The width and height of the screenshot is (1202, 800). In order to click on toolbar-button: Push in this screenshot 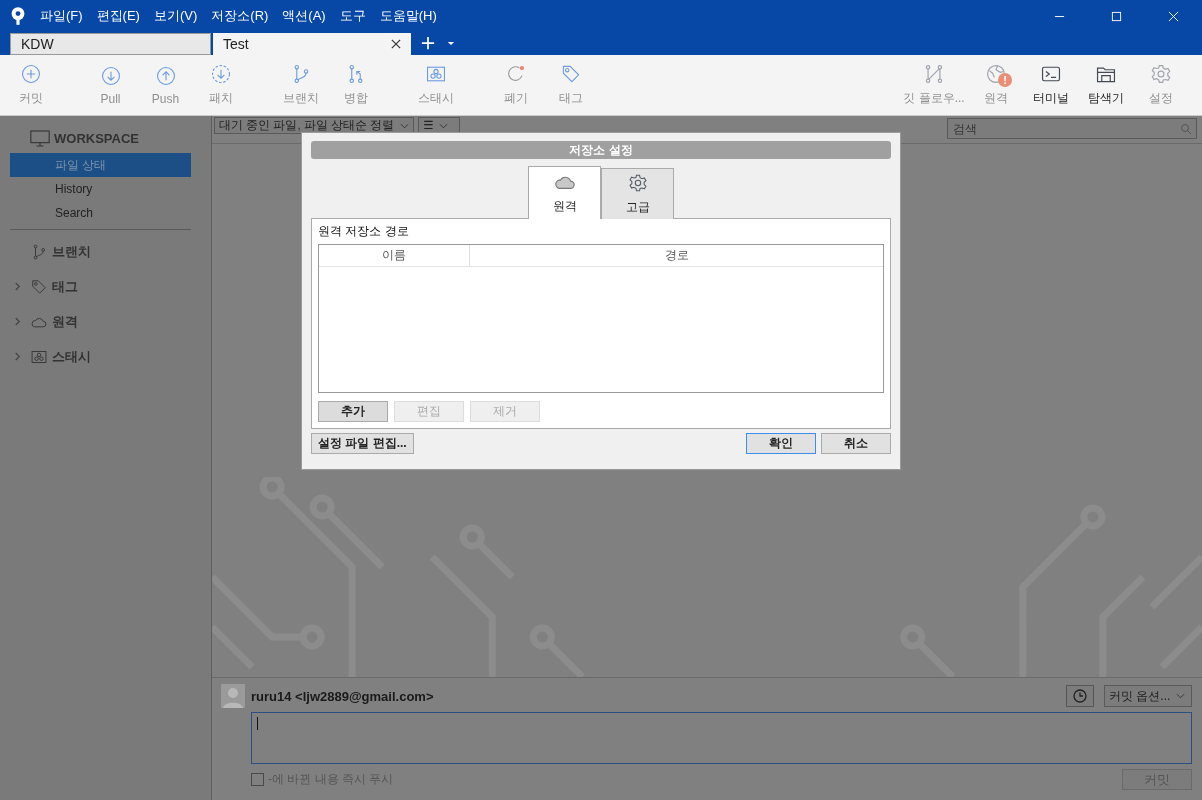, I will do `click(165, 85)`.